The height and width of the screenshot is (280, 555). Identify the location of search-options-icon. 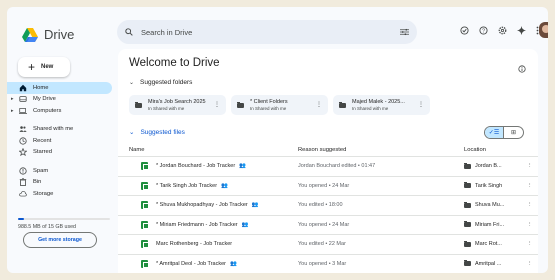
(404, 32).